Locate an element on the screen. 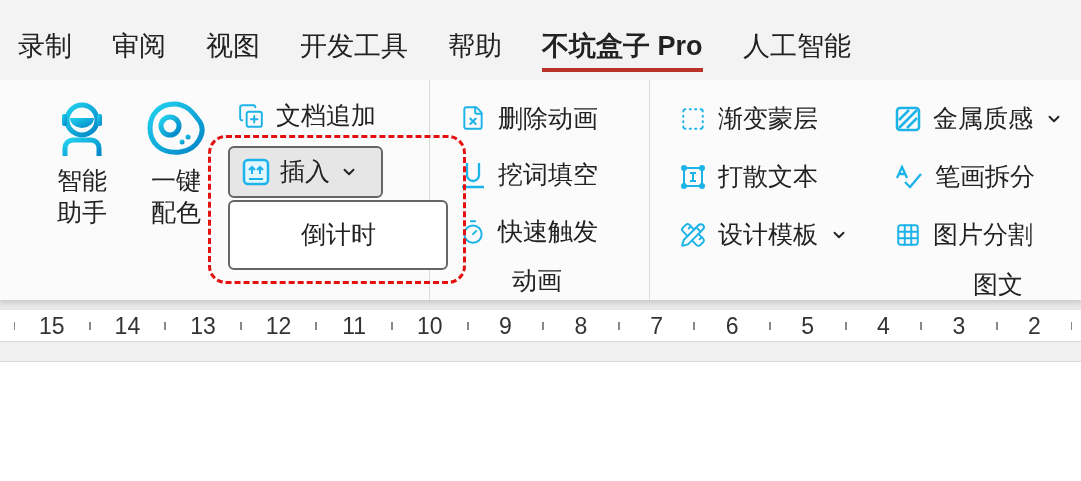 The image size is (1081, 481). ribbon-button: 挖词填空 is located at coordinates (529, 175).